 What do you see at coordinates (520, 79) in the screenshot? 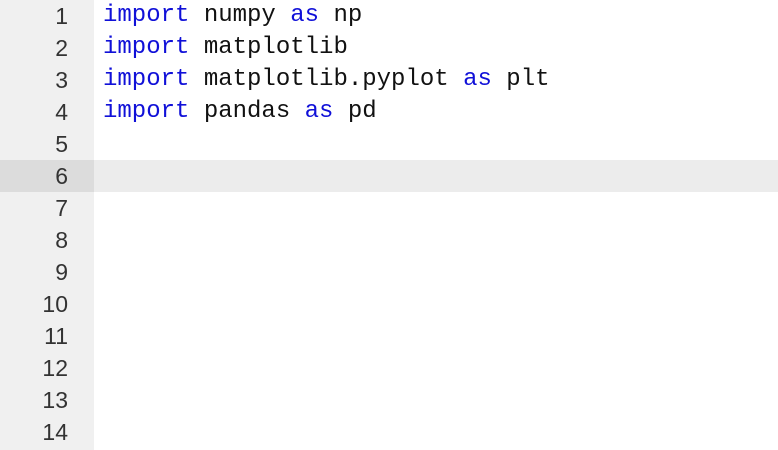
I see `code-token: plt` at bounding box center [520, 79].